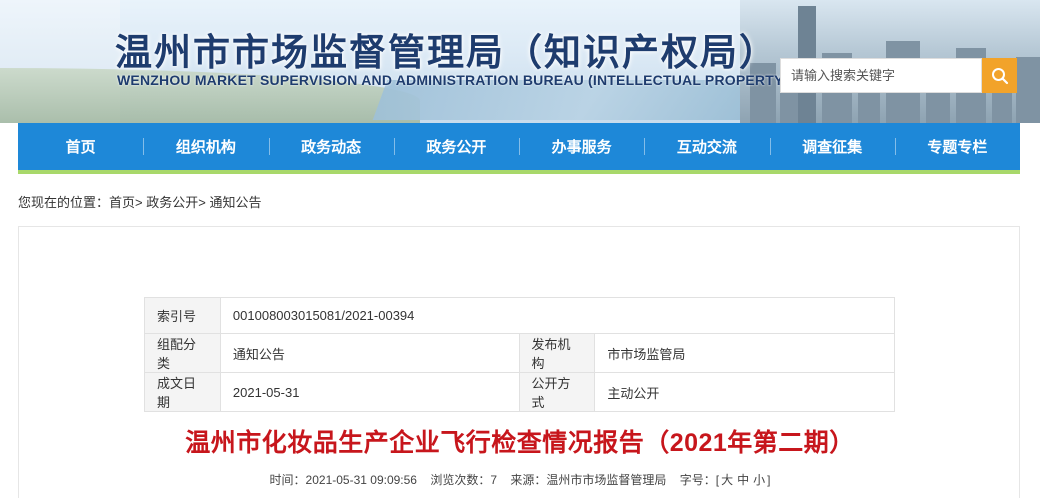  I want to click on font-size-large: 大, so click(727, 480).